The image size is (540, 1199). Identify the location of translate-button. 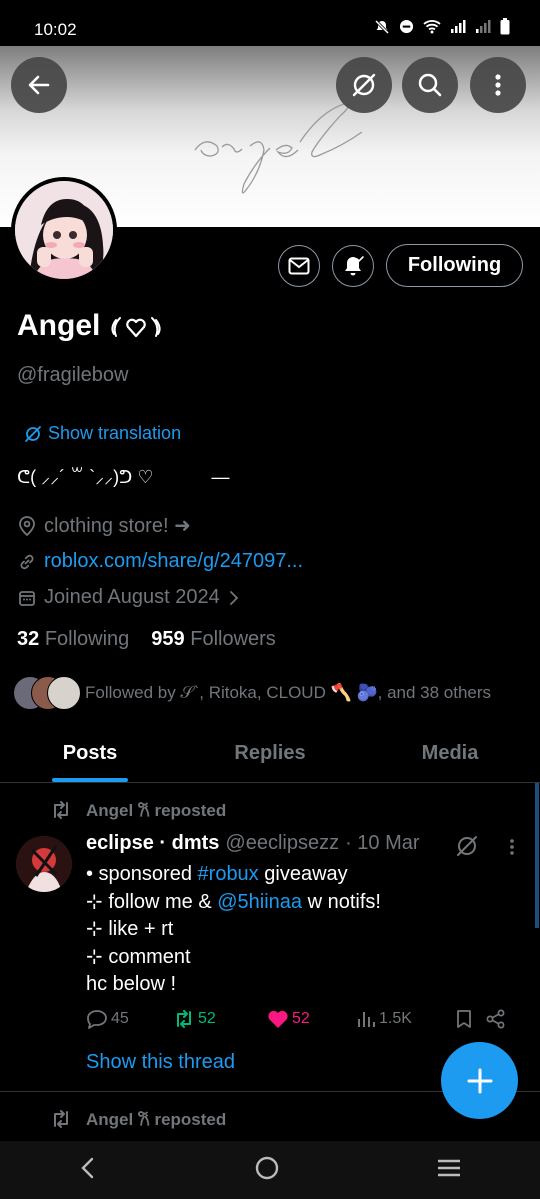
(364, 85).